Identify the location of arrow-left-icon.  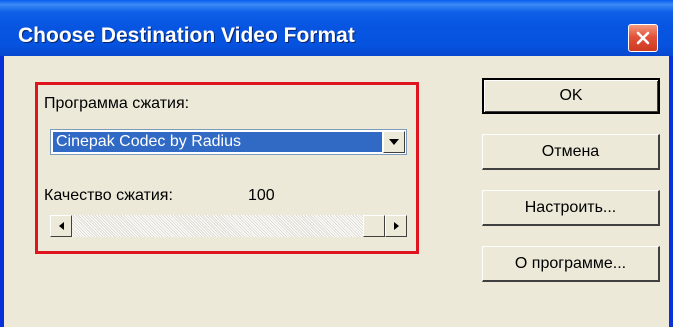
(61, 226).